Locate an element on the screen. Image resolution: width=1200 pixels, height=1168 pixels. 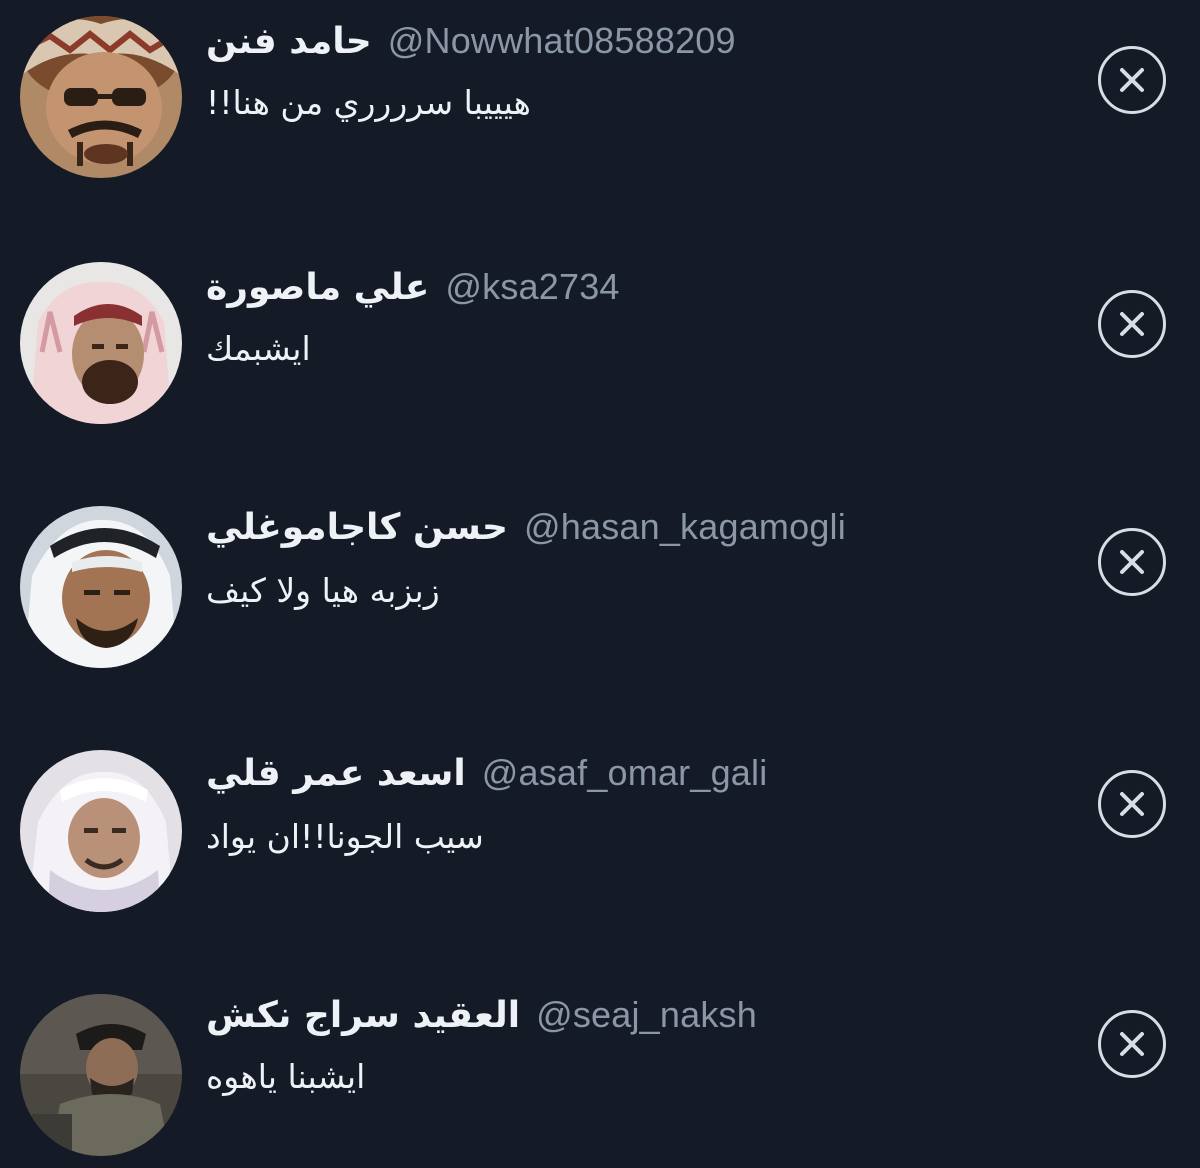
reply-header: اسعد عمر قلي @asaf_omar_gali is located at coordinates (486, 773).